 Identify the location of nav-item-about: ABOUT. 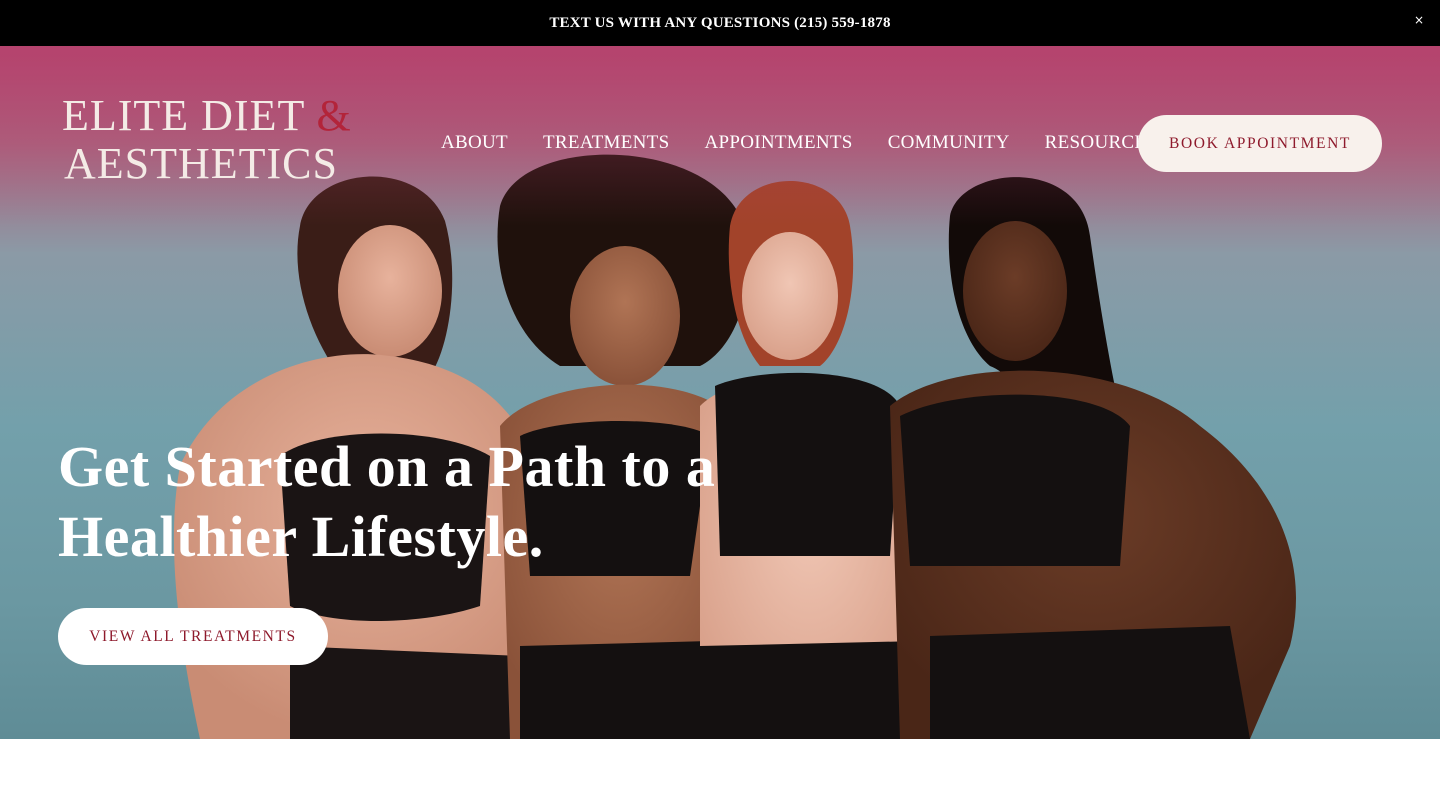
(474, 143).